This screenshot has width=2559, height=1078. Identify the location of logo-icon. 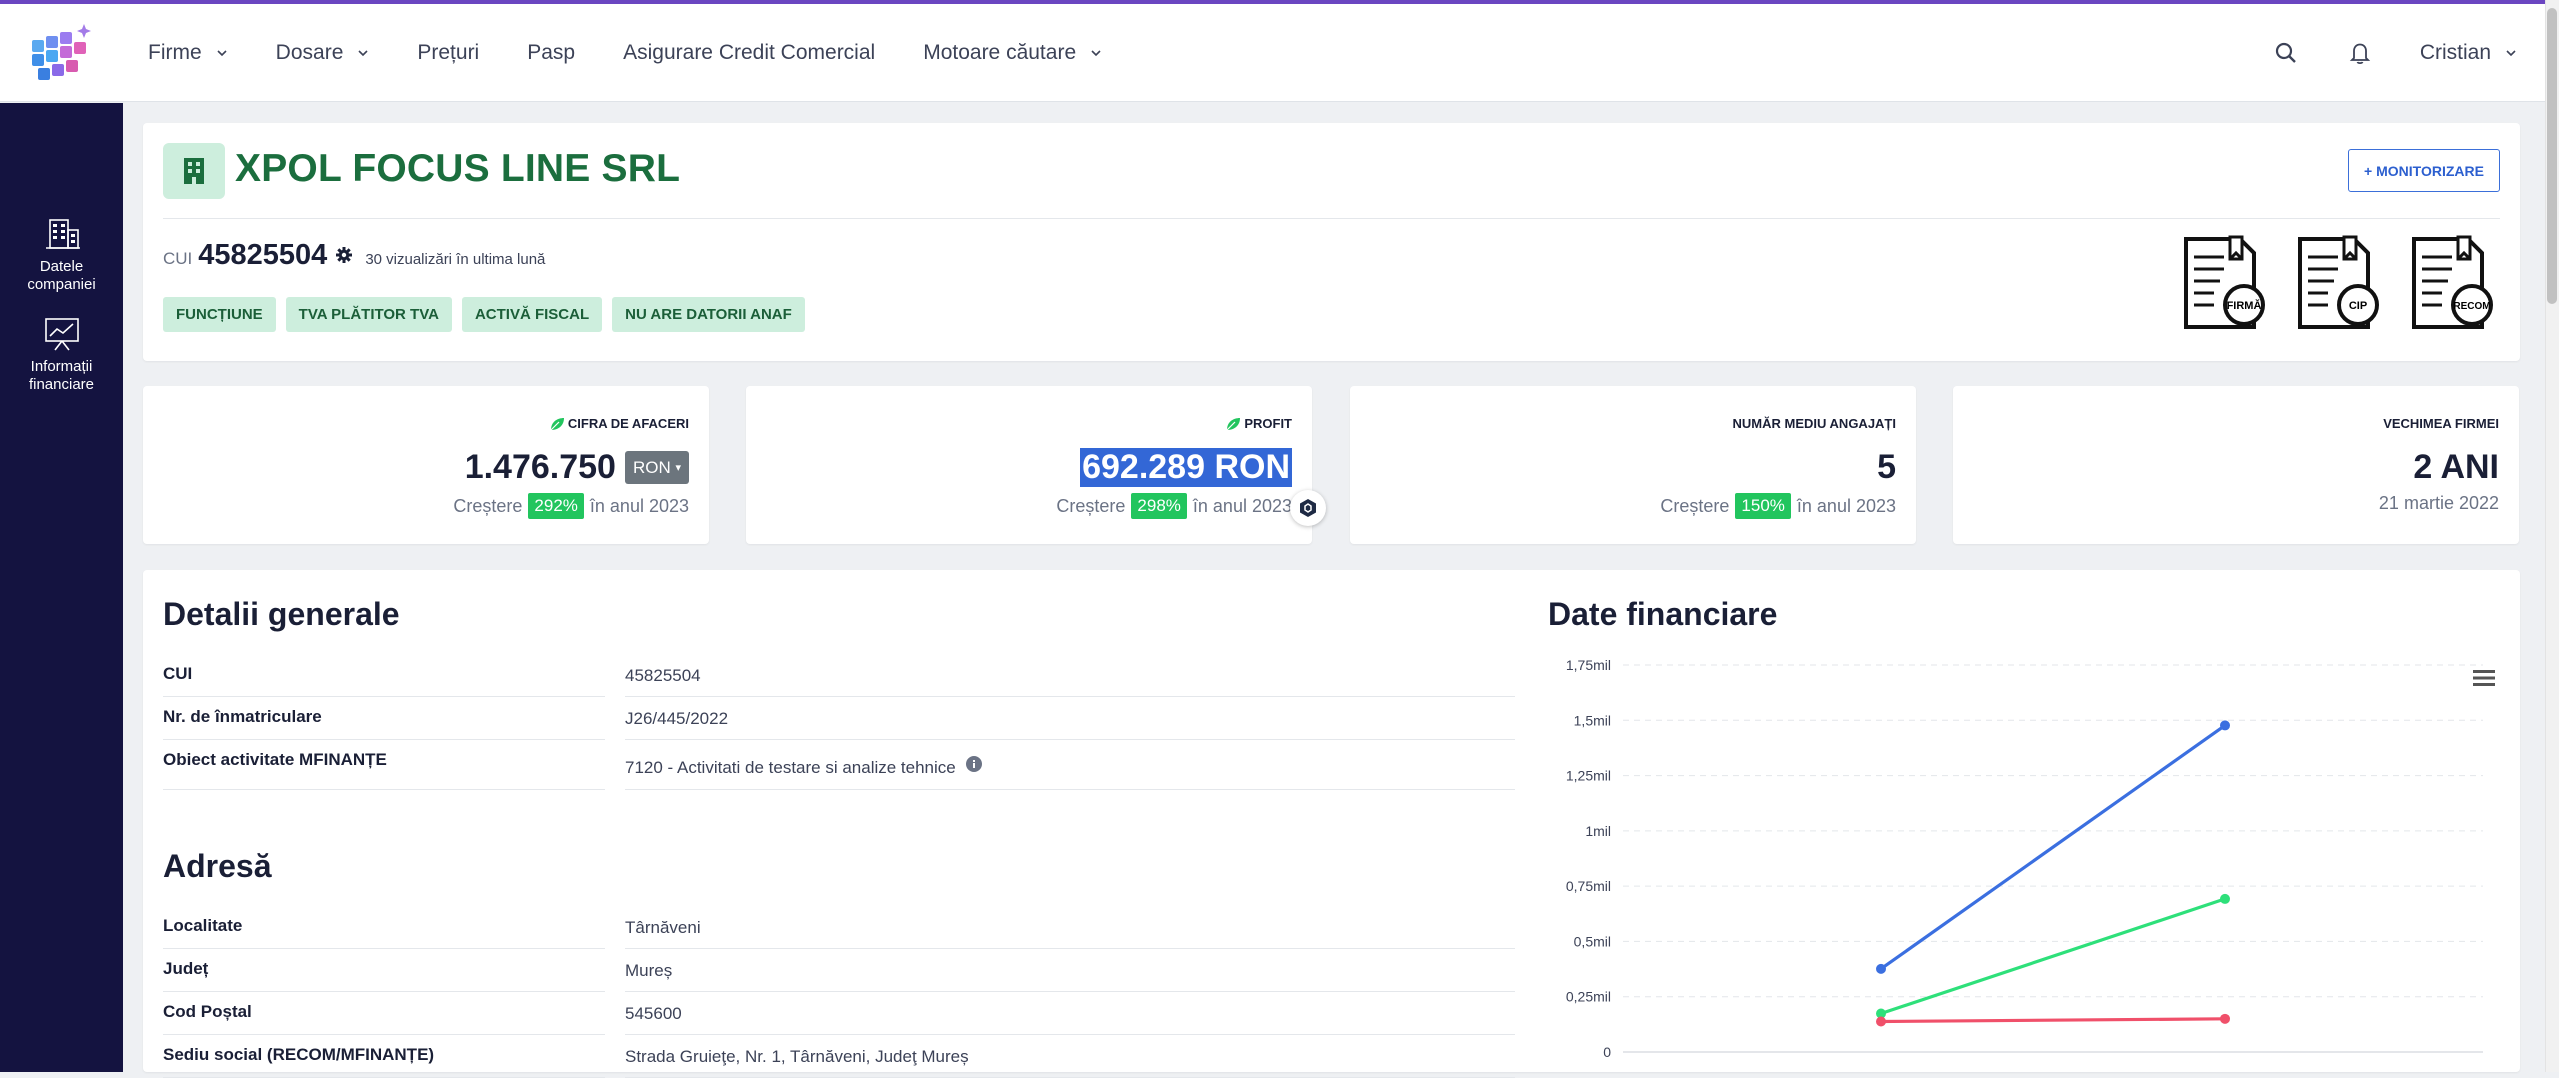
(61, 55).